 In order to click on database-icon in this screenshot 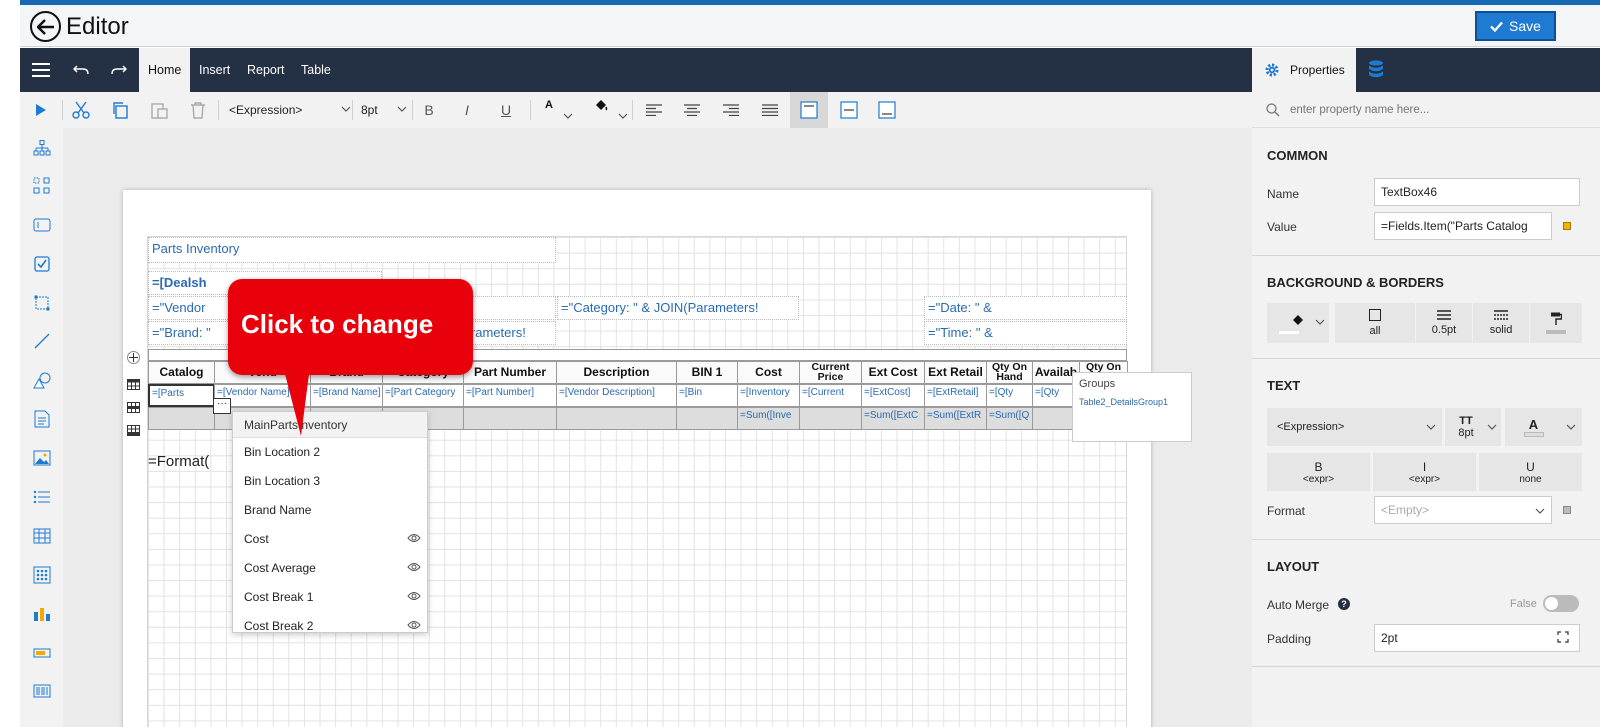, I will do `click(1376, 70)`.